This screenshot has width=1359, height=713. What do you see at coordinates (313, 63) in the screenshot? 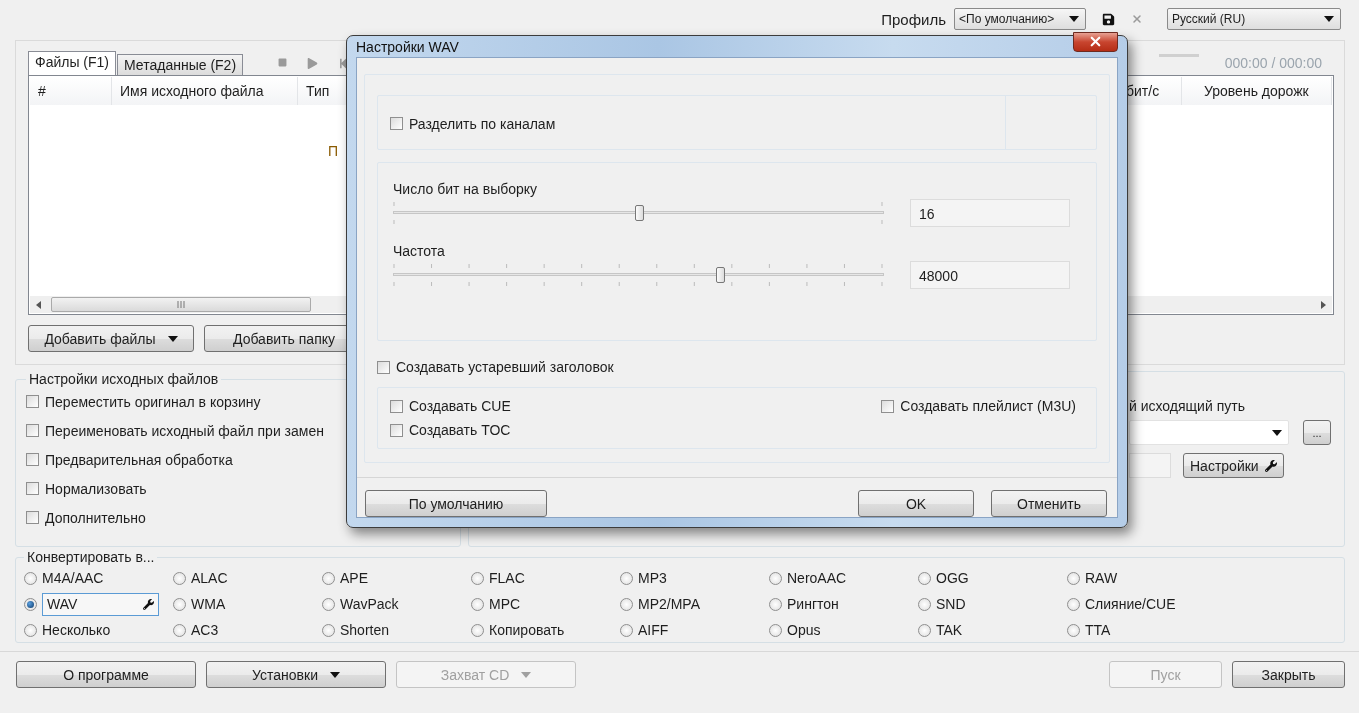
I see `play-icon` at bounding box center [313, 63].